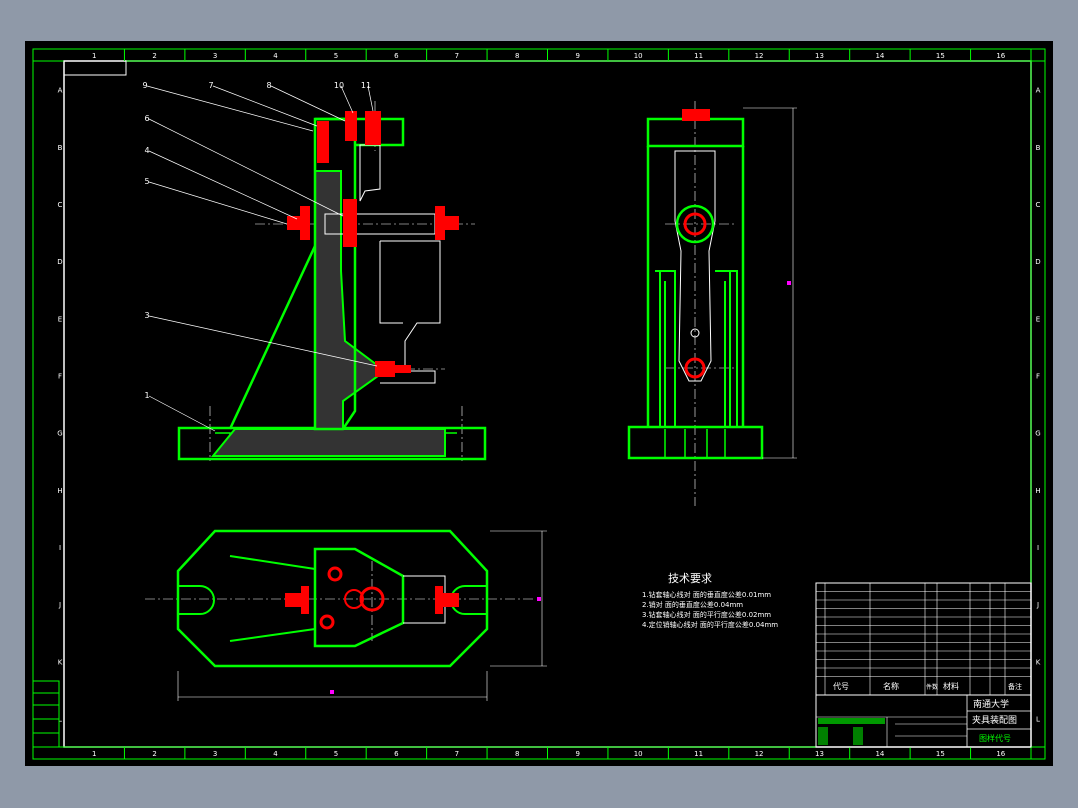  Describe the element at coordinates (1037, 605) in the screenshot. I see `row-letter-right: J` at that location.